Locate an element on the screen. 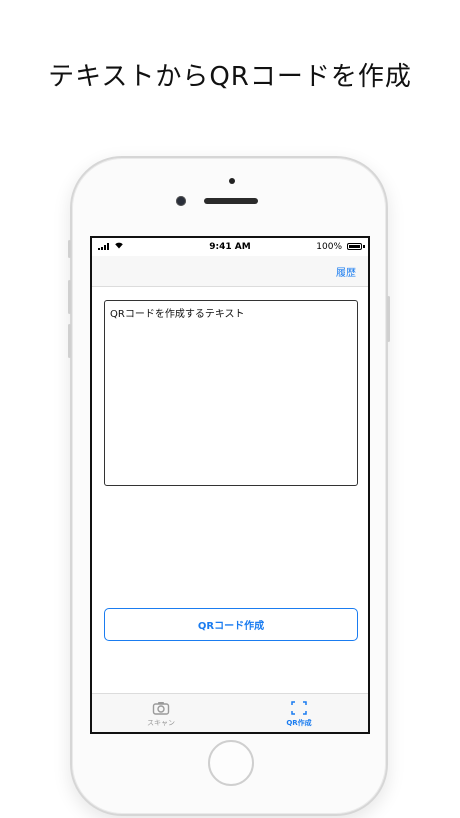 This screenshot has height=818, width=460. proximity-sensor is located at coordinates (232, 181).